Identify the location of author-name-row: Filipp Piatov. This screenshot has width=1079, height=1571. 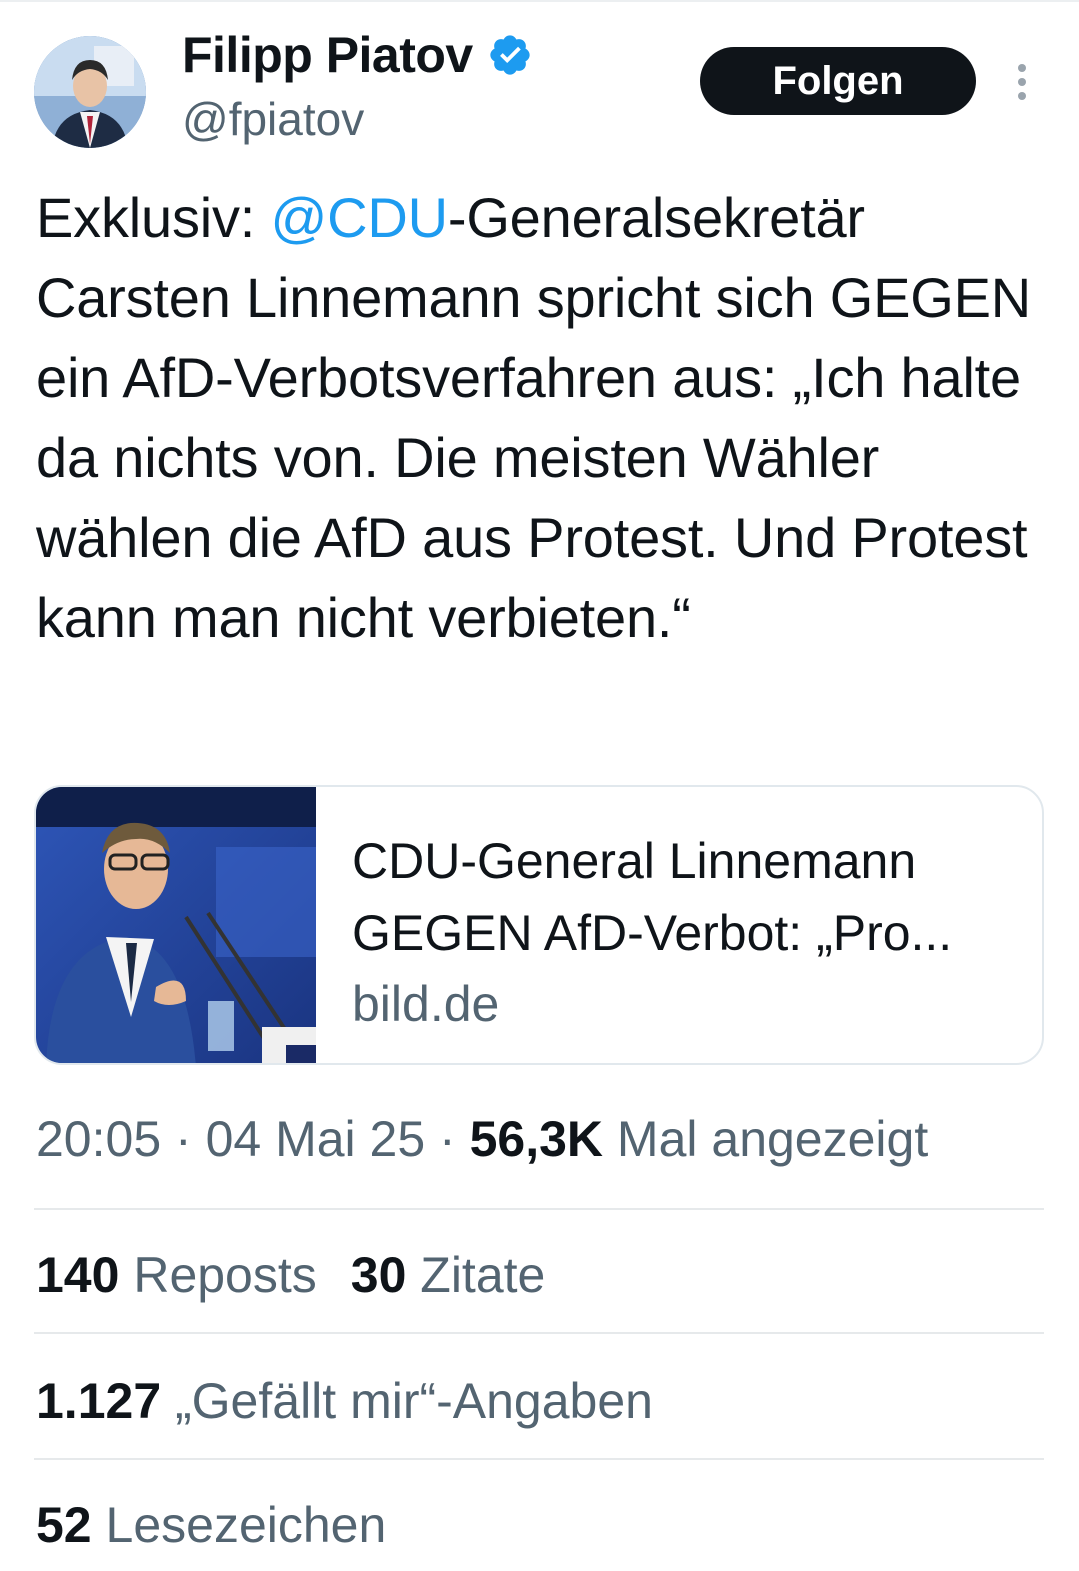
(357, 55).